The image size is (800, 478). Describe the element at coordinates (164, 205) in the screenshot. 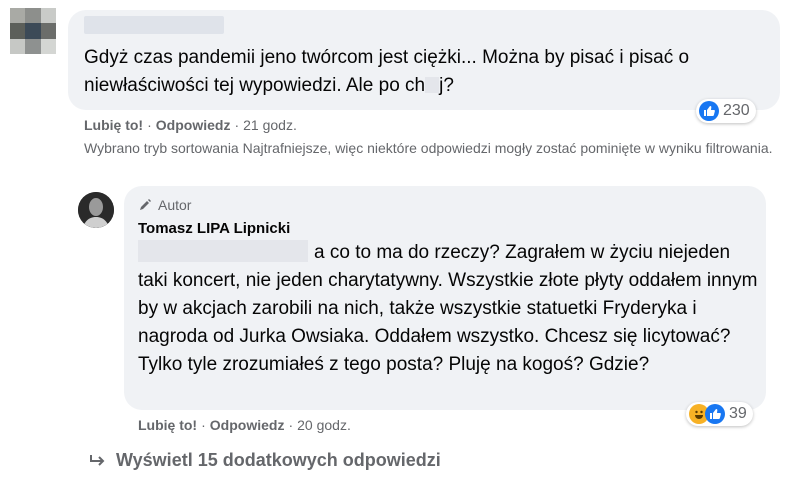

I see `author-badge: Autor` at that location.